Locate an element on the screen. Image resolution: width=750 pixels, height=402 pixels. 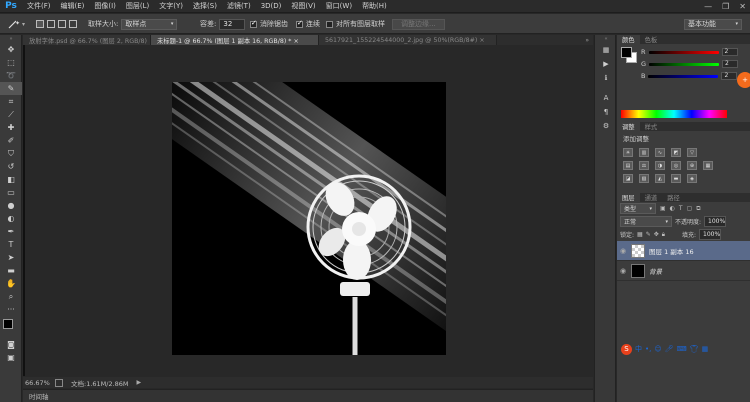
checkbox-unchecked is located at coordinates (329, 24).